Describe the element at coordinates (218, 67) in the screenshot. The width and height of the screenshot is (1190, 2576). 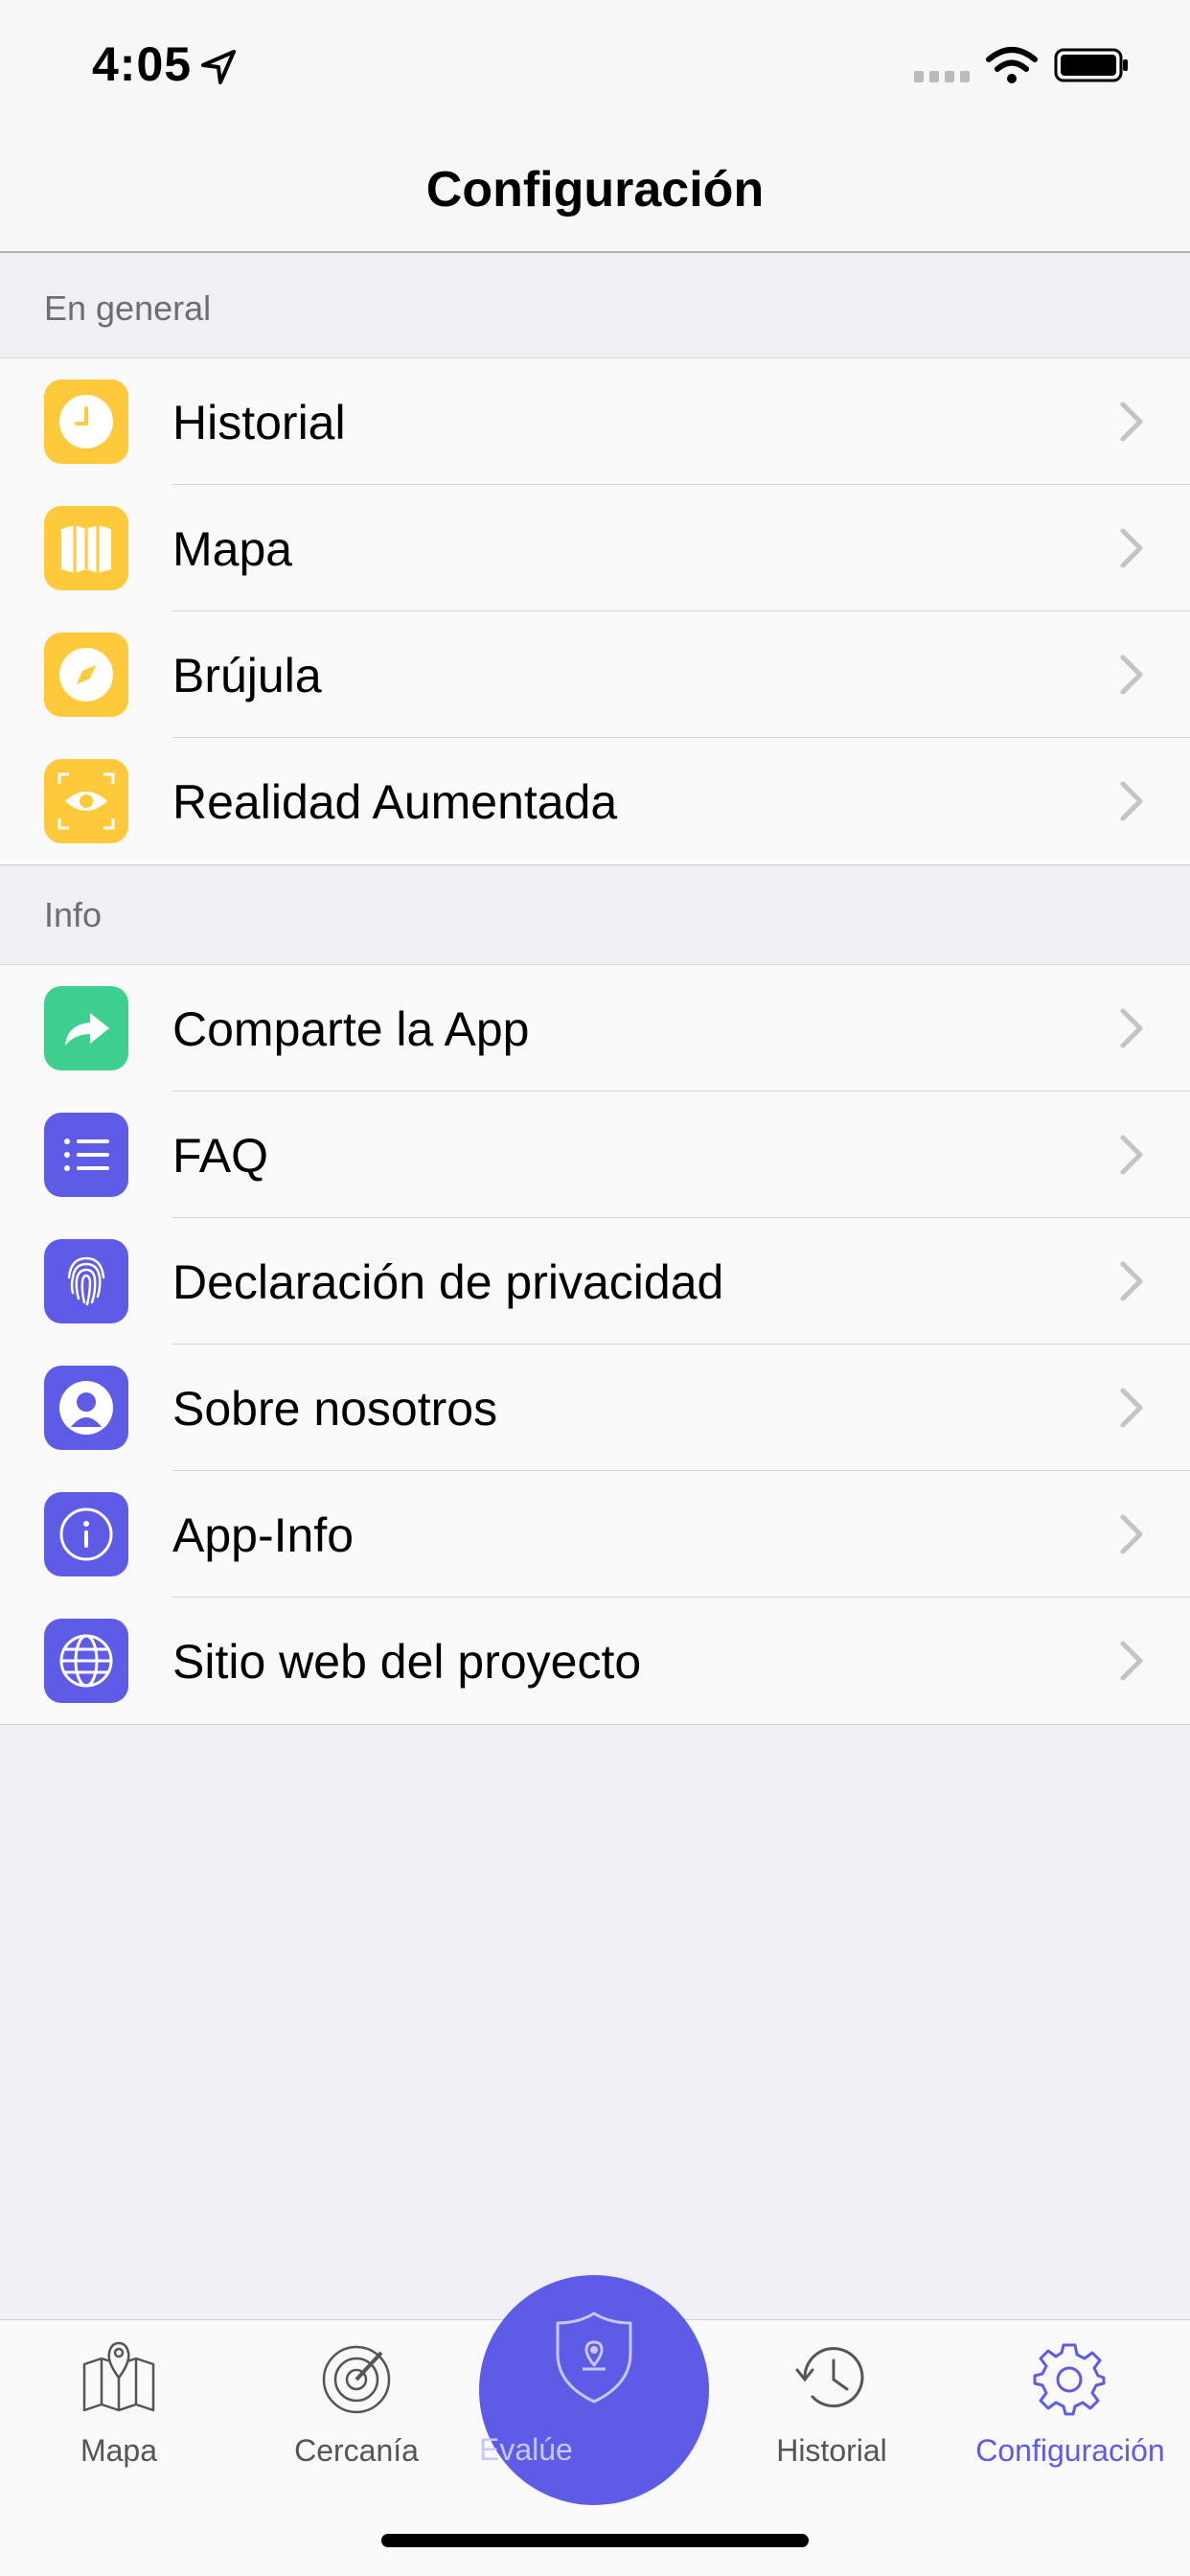
I see `location-arrow-icon` at that location.